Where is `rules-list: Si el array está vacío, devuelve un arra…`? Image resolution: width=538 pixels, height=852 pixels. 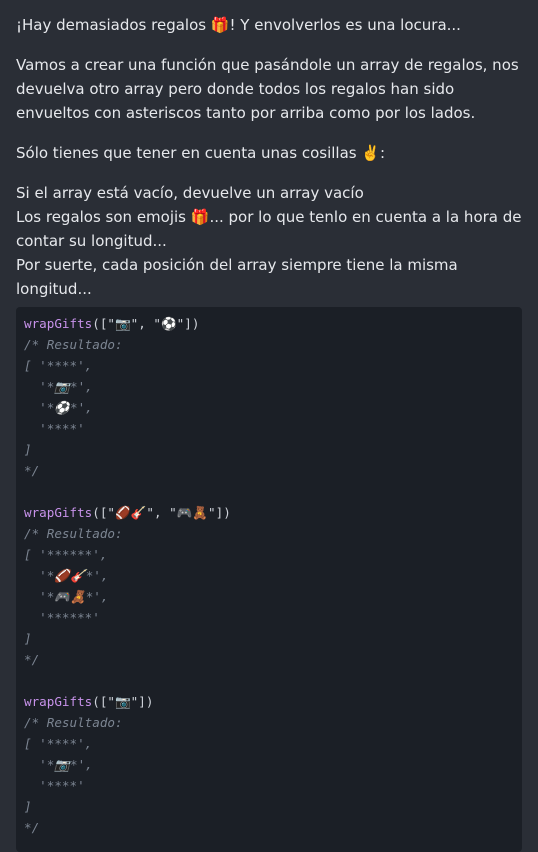
rules-list: Si el array está vacío, devuelve un arra… is located at coordinates (269, 241).